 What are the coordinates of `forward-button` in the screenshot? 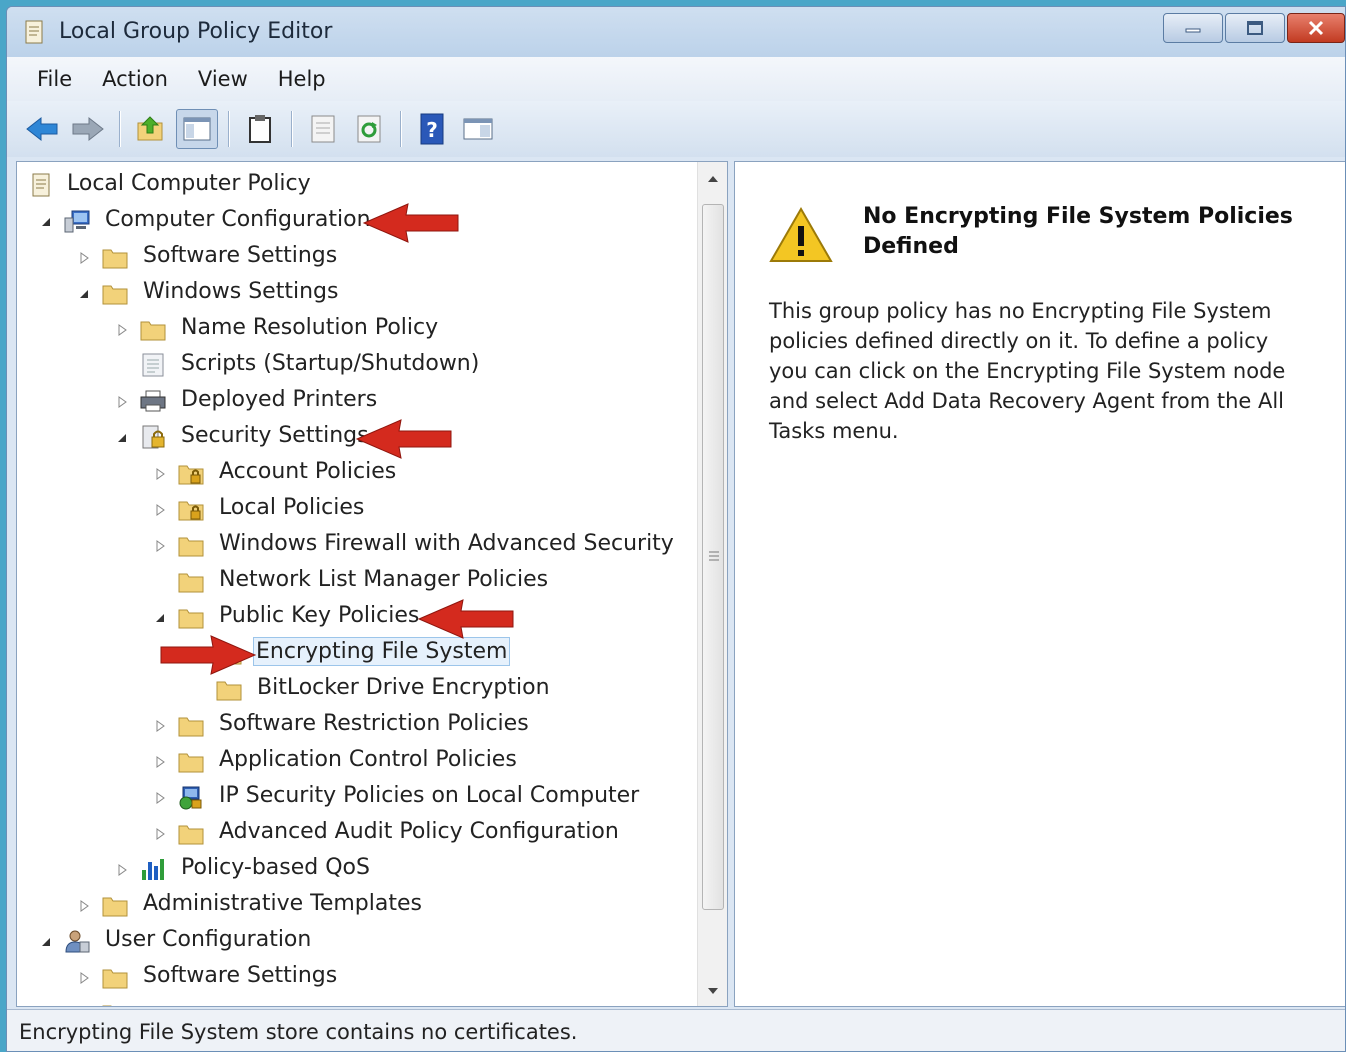 It's located at (88, 129).